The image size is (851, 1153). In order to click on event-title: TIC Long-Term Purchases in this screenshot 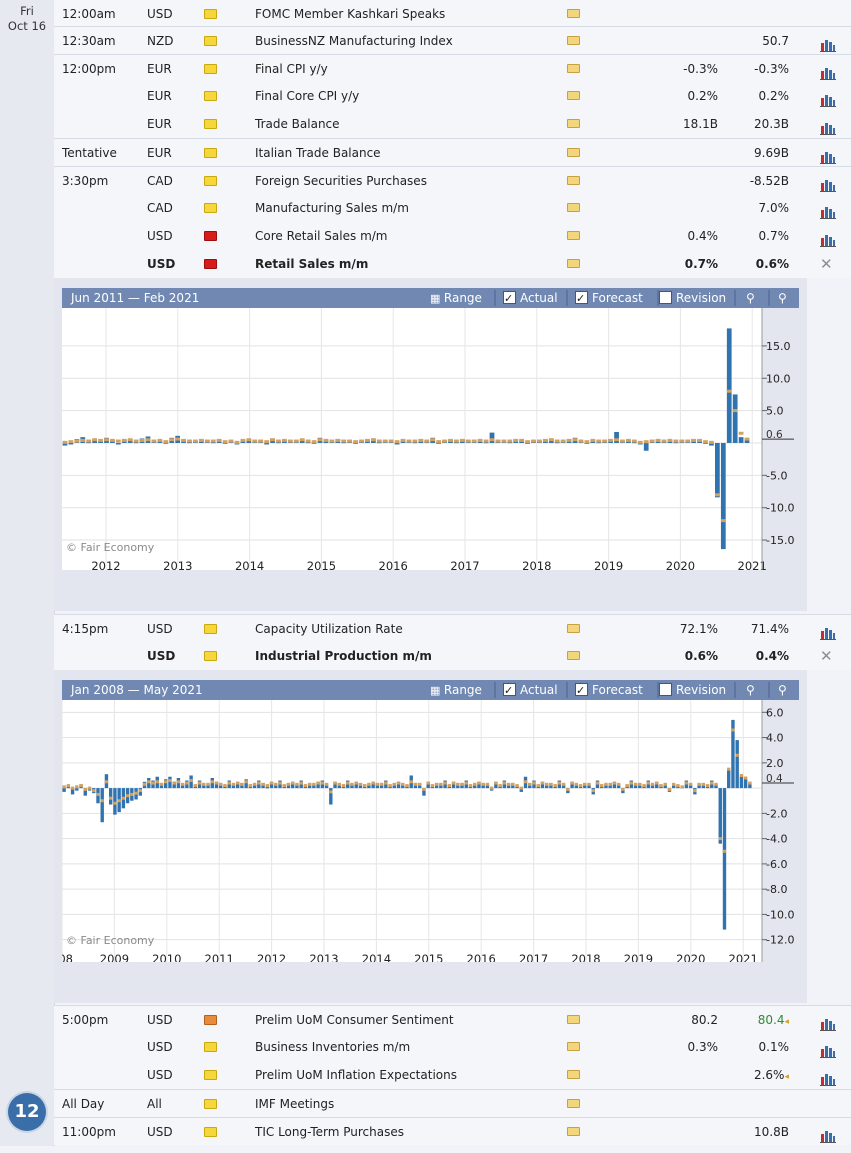, I will do `click(420, 1132)`.